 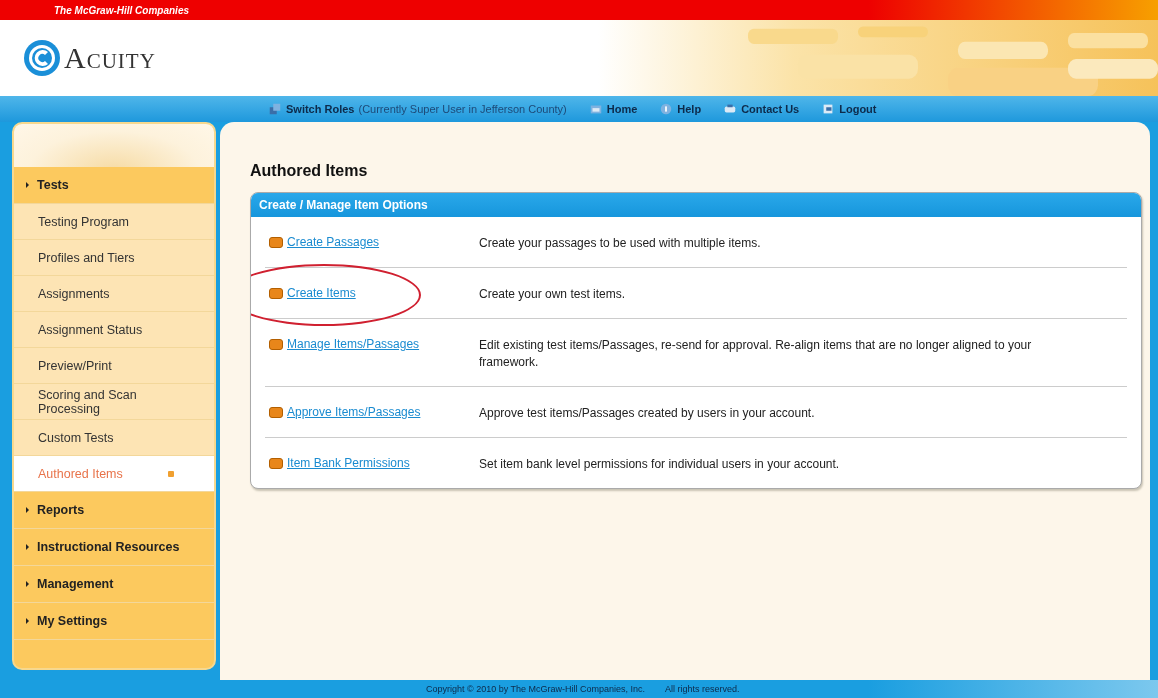 What do you see at coordinates (702, 689) in the screenshot?
I see `rights-text: All rights reserved.` at bounding box center [702, 689].